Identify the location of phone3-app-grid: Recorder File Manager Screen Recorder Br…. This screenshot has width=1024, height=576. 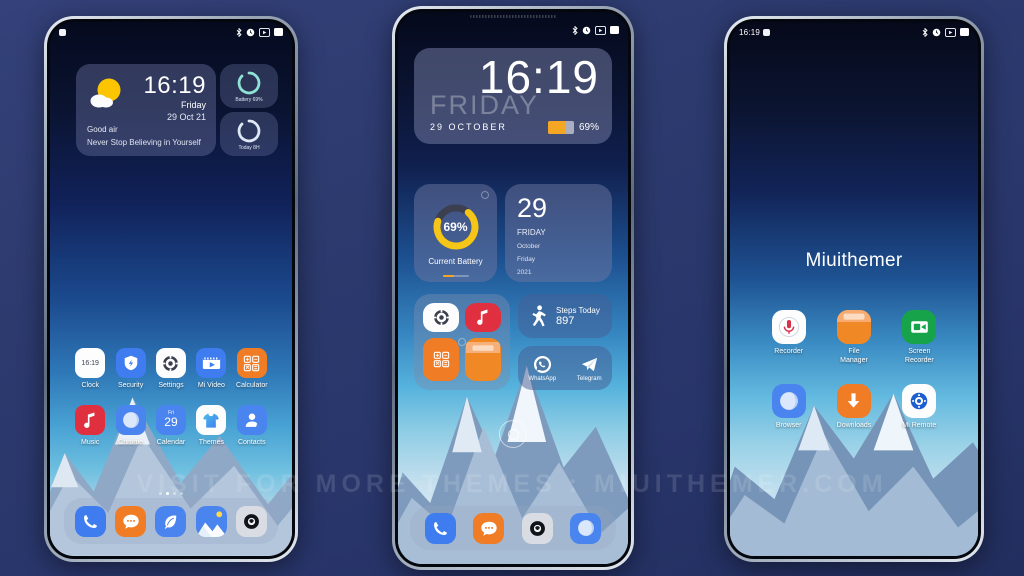
(854, 370).